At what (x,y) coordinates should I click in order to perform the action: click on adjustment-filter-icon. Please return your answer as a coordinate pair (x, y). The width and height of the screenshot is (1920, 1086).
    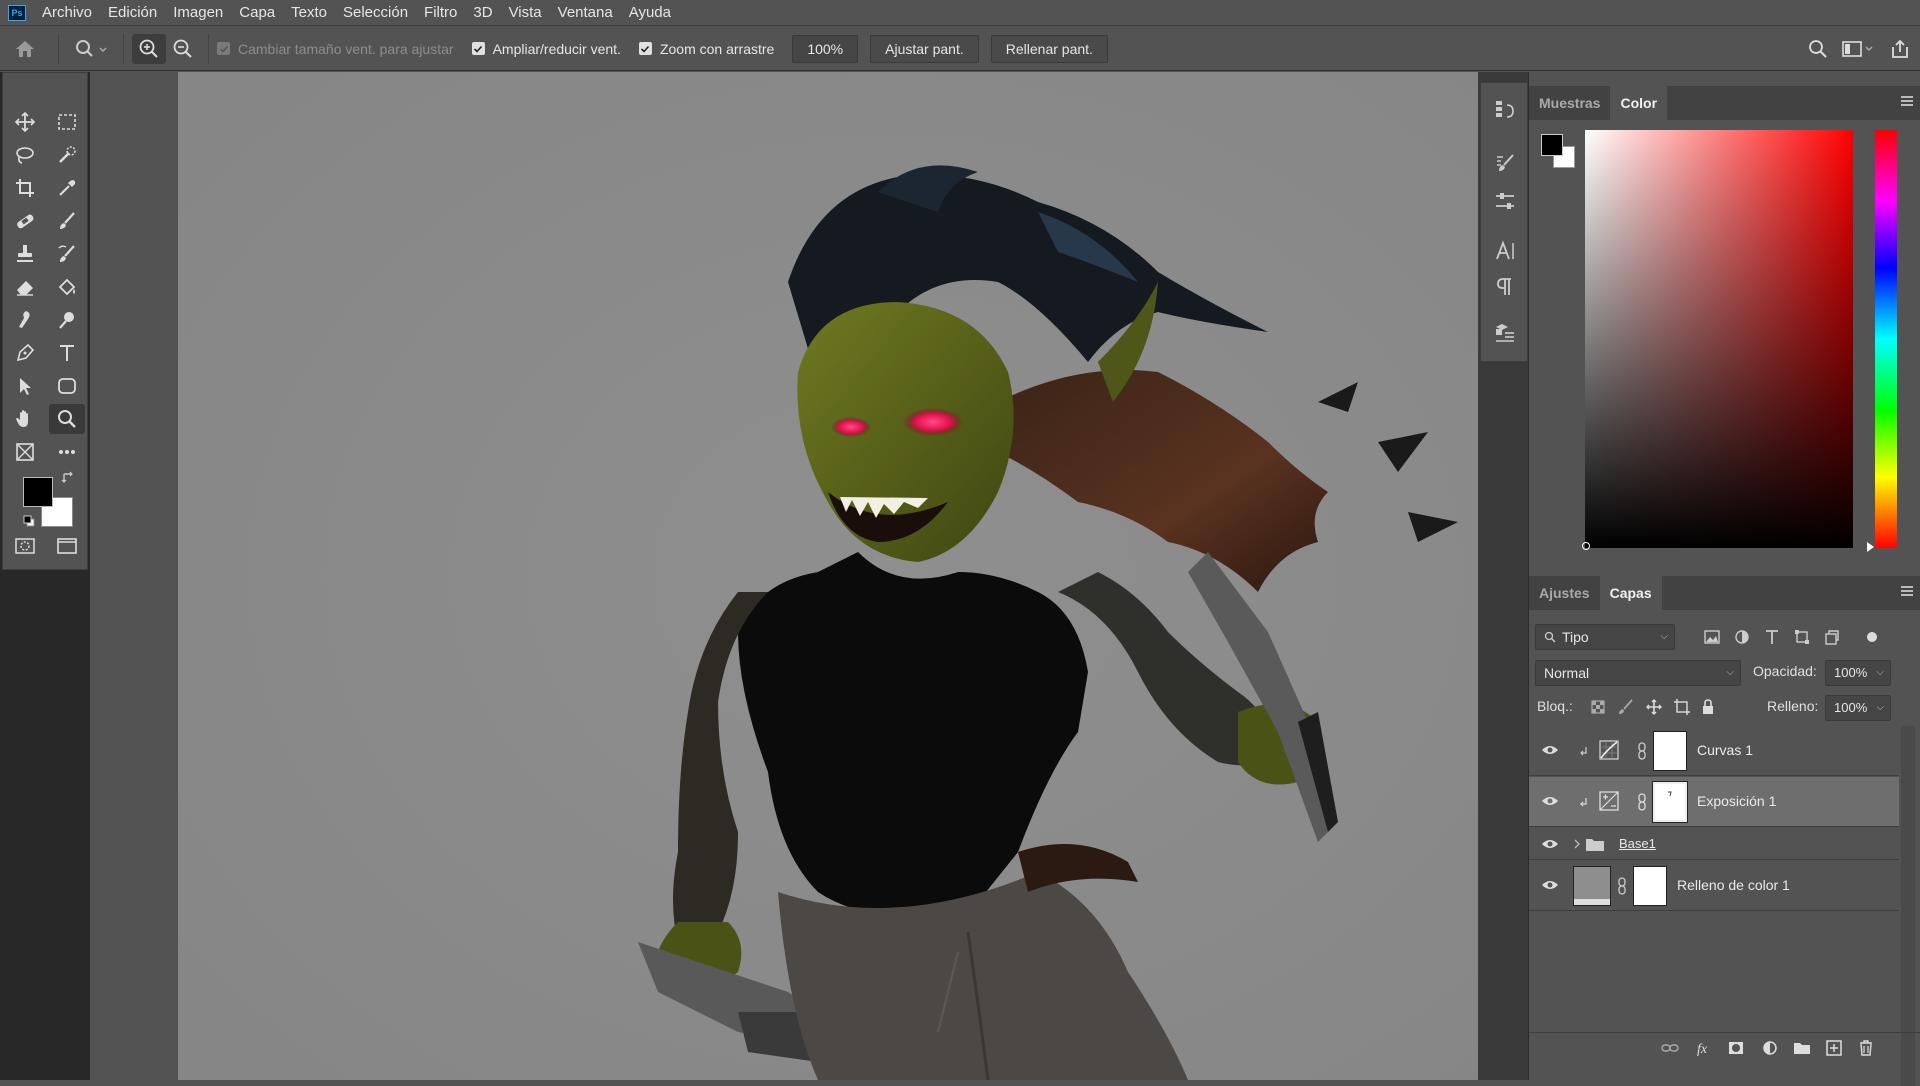
    Looking at the image, I should click on (1742, 637).